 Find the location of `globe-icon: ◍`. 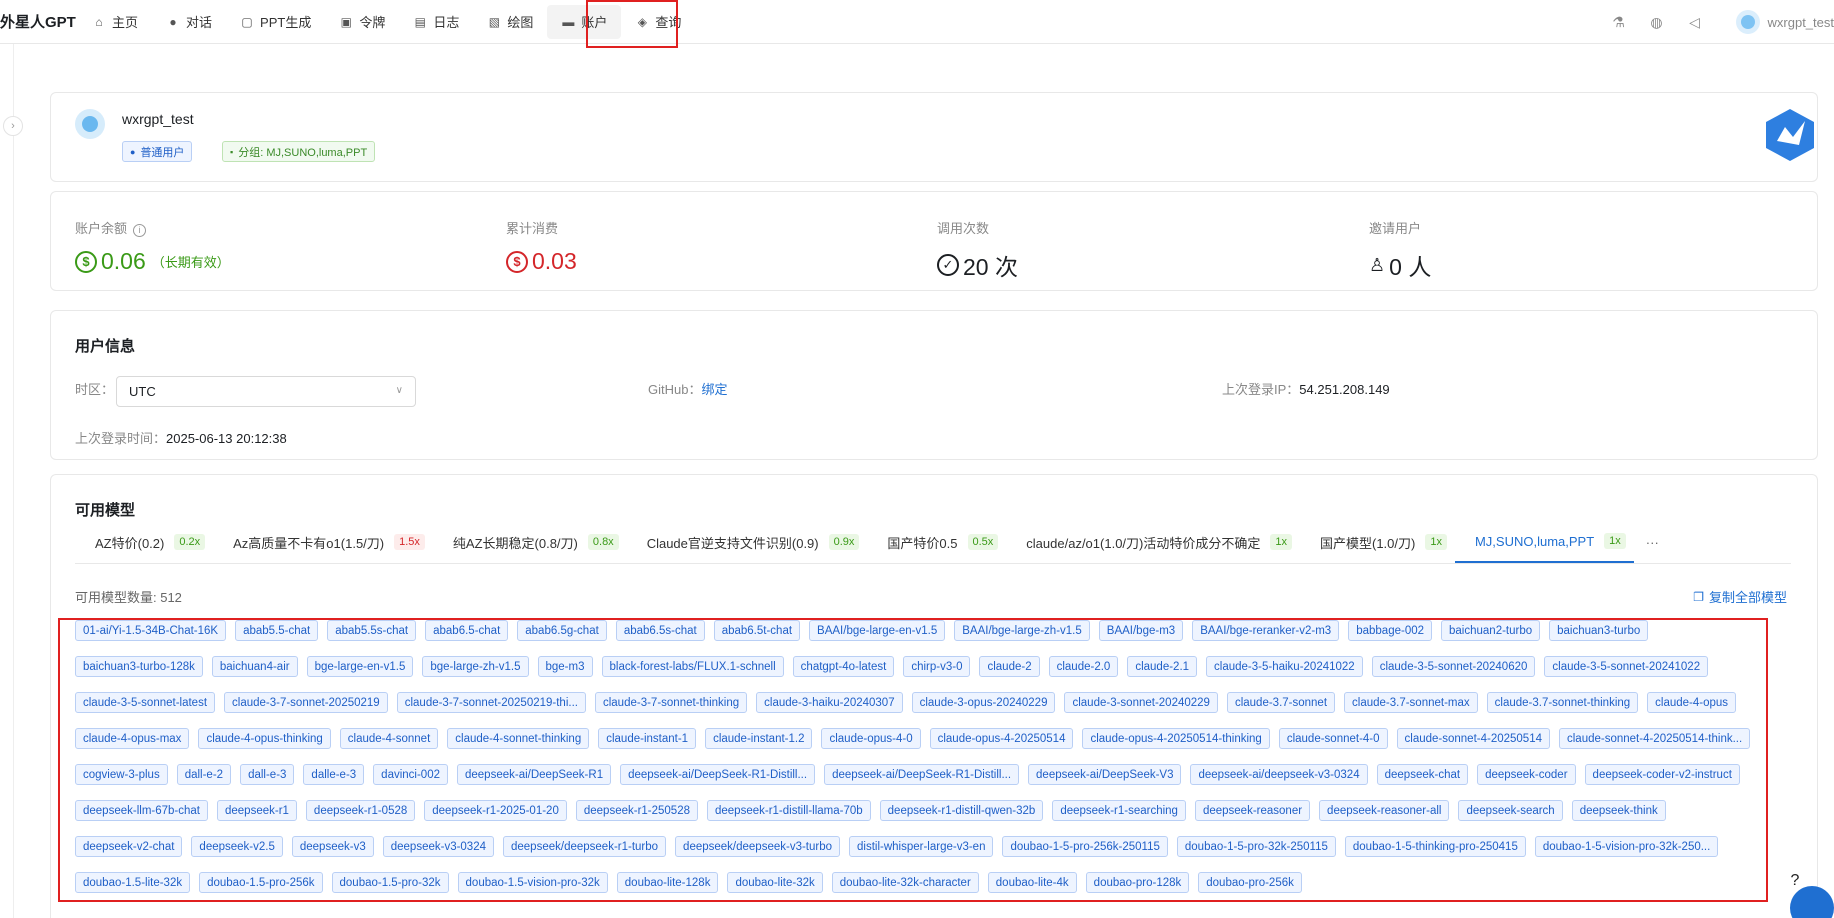

globe-icon: ◍ is located at coordinates (1657, 22).